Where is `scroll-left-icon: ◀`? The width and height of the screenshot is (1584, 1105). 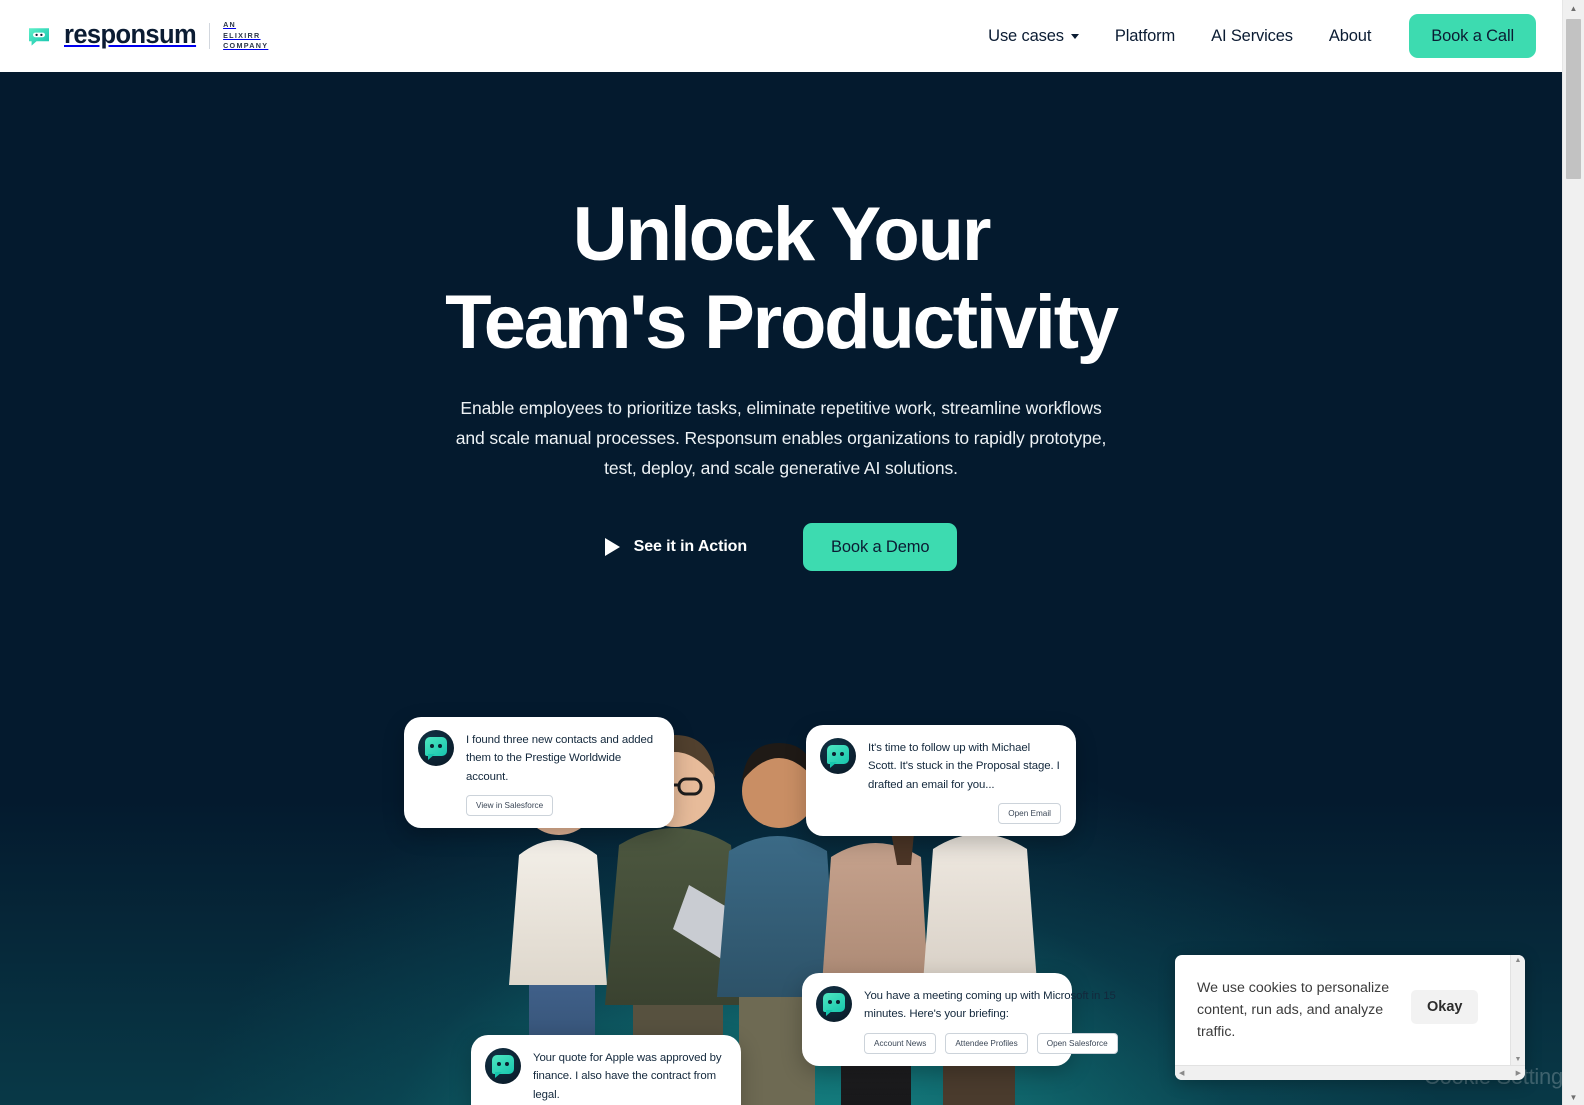
scroll-left-icon: ◀ is located at coordinates (1182, 1073).